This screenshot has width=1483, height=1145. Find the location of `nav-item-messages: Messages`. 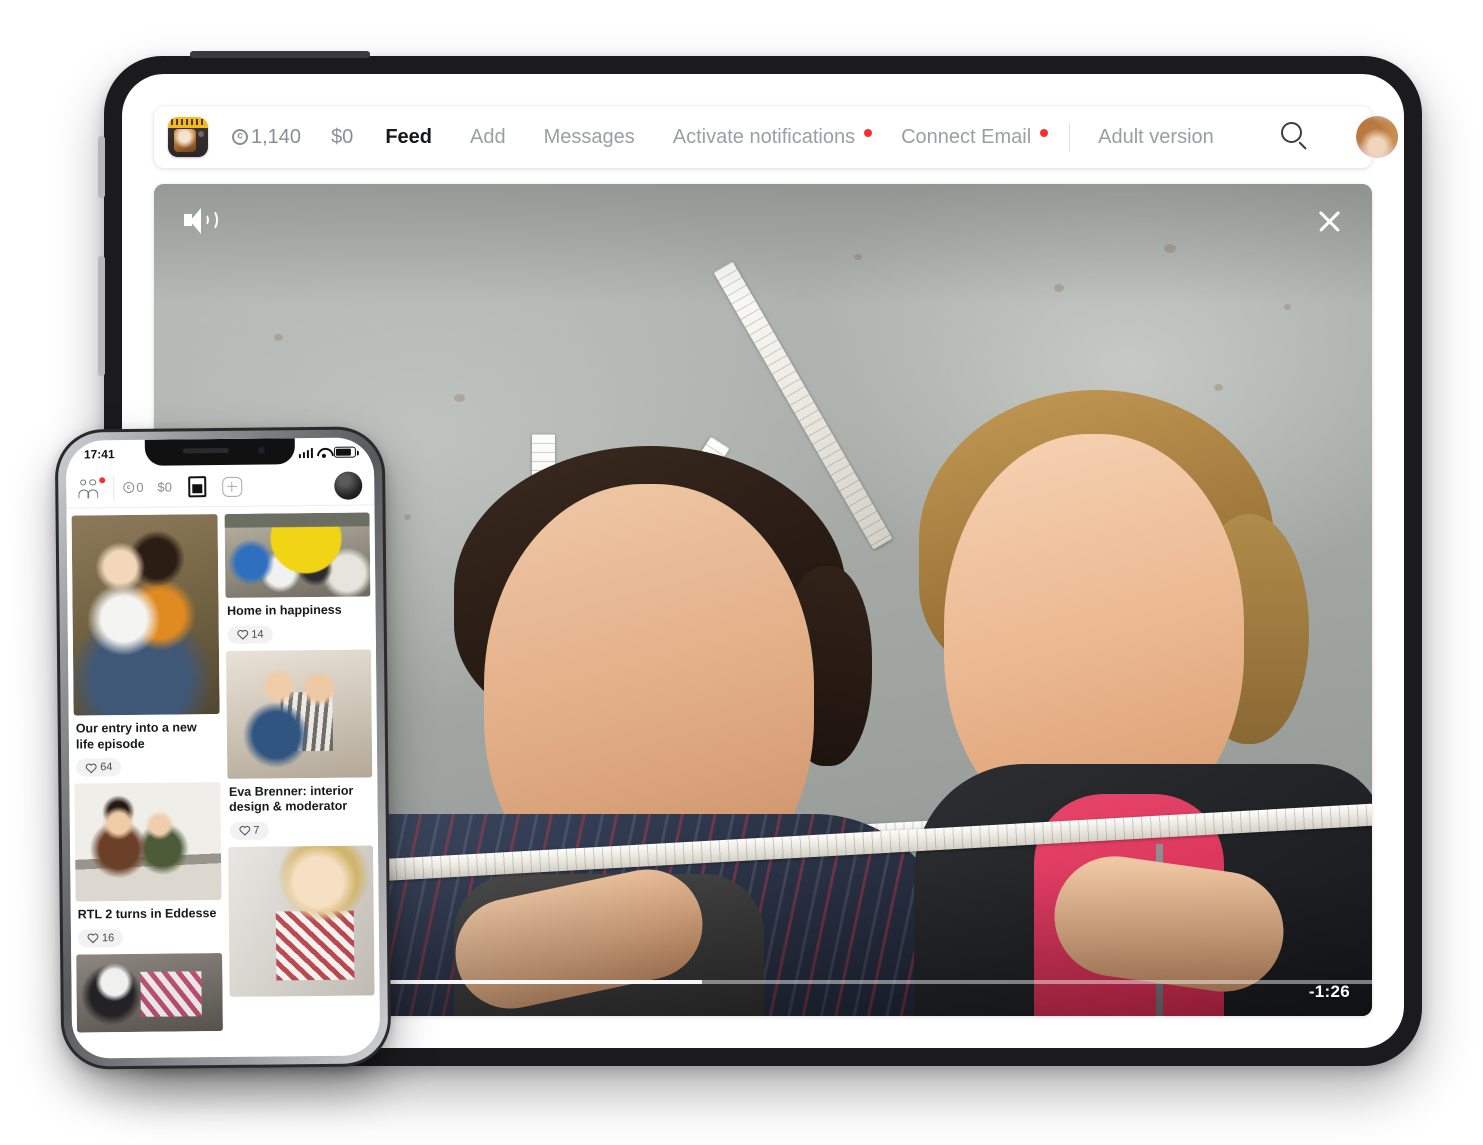

nav-item-messages: Messages is located at coordinates (589, 137).